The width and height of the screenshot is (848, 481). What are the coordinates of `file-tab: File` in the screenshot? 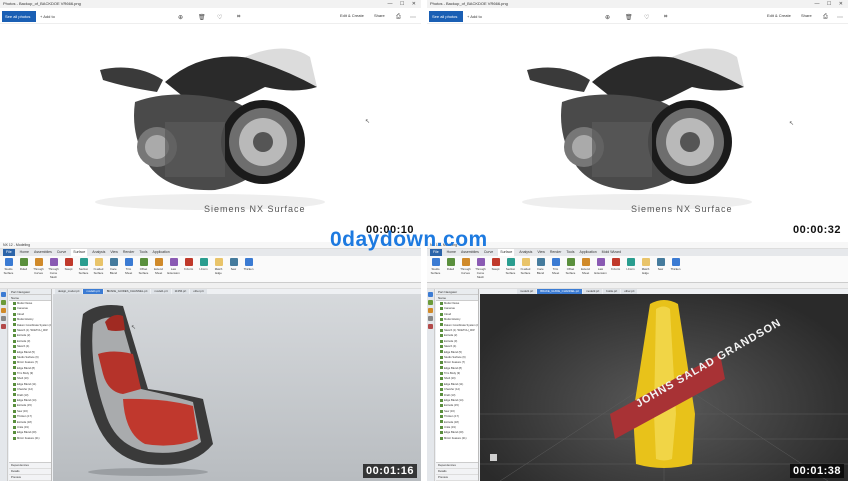 It's located at (9, 252).